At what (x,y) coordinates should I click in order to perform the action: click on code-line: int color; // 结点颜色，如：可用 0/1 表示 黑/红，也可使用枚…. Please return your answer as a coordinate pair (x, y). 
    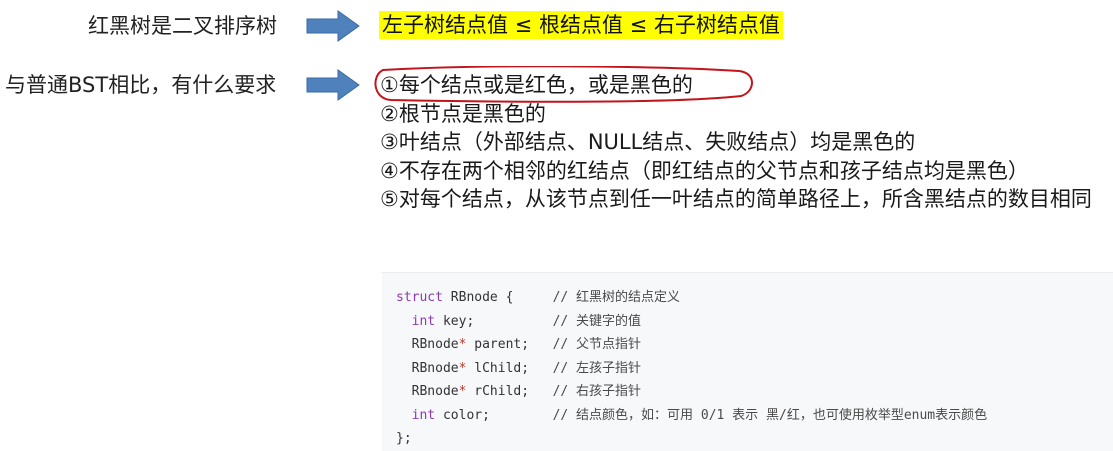
    Looking at the image, I should click on (699, 415).